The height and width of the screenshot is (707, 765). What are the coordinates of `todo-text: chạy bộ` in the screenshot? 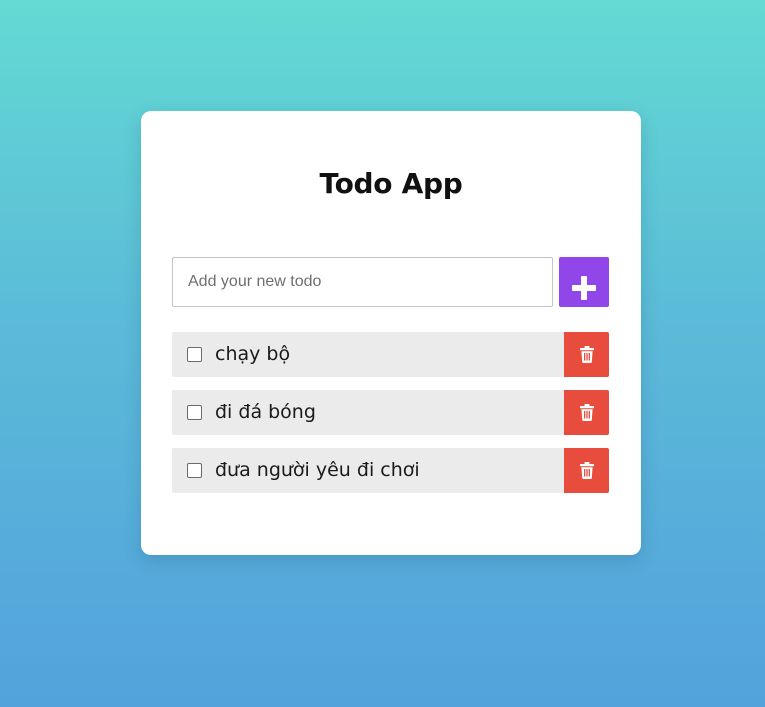 It's located at (253, 354).